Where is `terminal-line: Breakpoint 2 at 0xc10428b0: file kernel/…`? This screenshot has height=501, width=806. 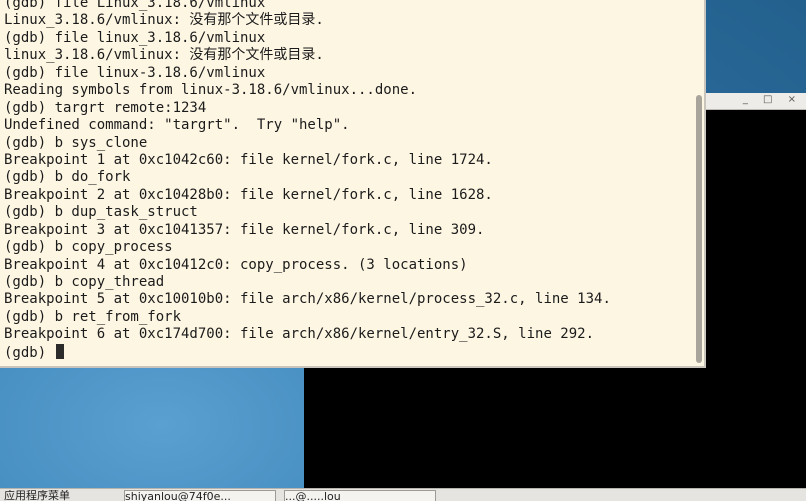 terminal-line: Breakpoint 2 at 0xc10428b0: file kernel/… is located at coordinates (248, 194).